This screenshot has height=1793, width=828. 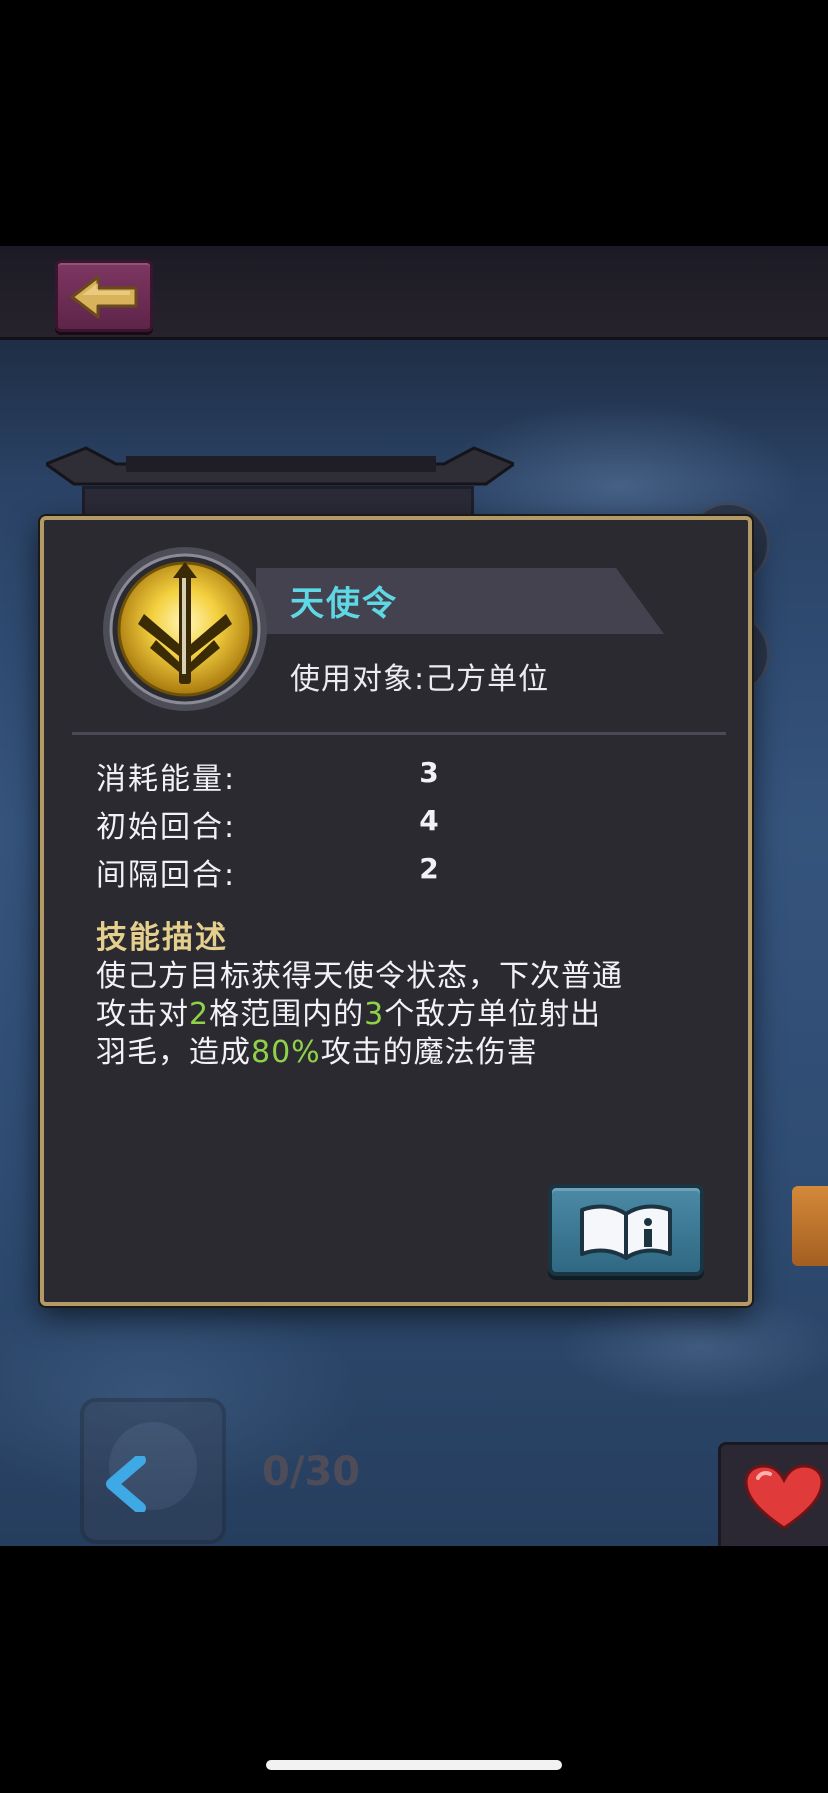 I want to click on energy-cost-label: 消耗能量:, so click(x=166, y=779).